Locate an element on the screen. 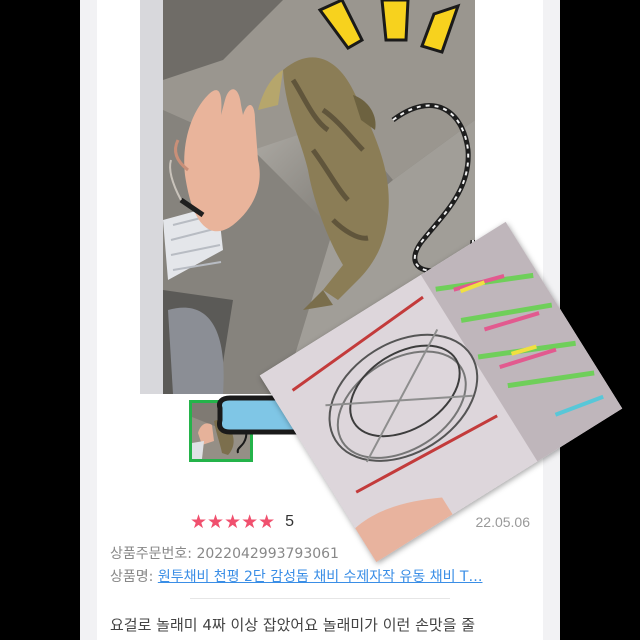 This screenshot has width=640, height=640. order-number-label: 상품주문번호: is located at coordinates (151, 554).